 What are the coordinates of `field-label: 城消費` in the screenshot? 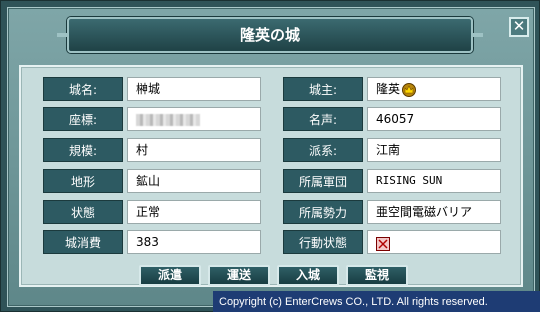 It's located at (83, 242).